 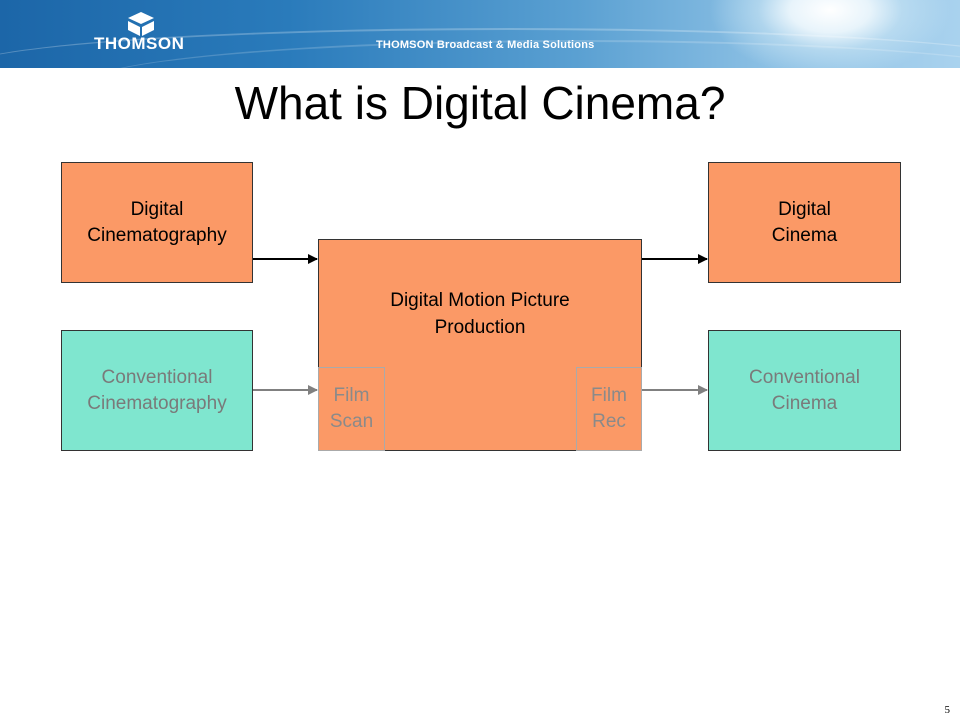 I want to click on box-label-line: Rec, so click(x=609, y=421).